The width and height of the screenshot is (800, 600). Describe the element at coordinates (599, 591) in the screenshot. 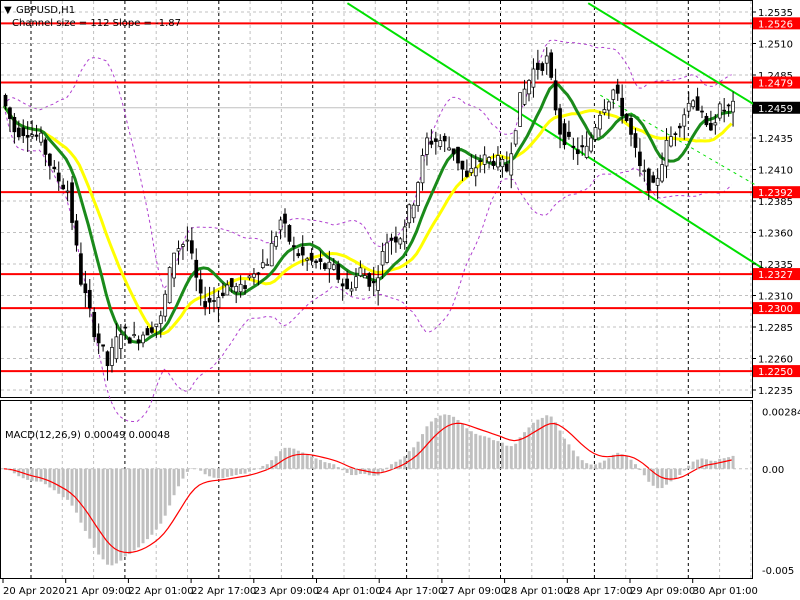

I see `time-tick-label: 28 Apr 17:00` at that location.